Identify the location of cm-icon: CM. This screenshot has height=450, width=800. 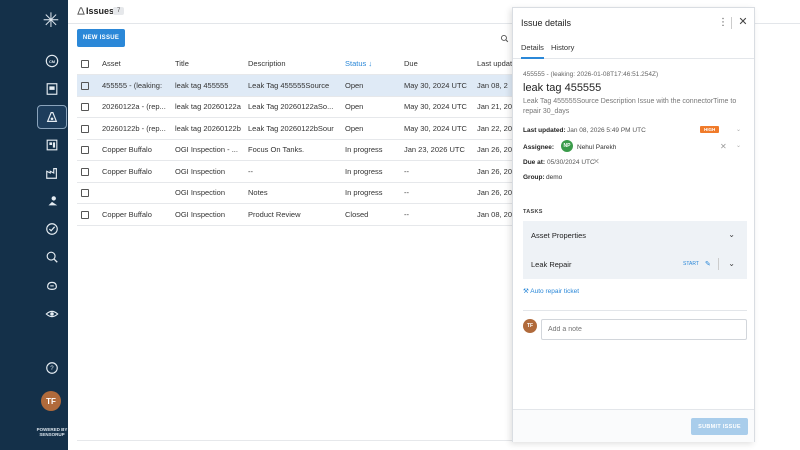
(52, 61).